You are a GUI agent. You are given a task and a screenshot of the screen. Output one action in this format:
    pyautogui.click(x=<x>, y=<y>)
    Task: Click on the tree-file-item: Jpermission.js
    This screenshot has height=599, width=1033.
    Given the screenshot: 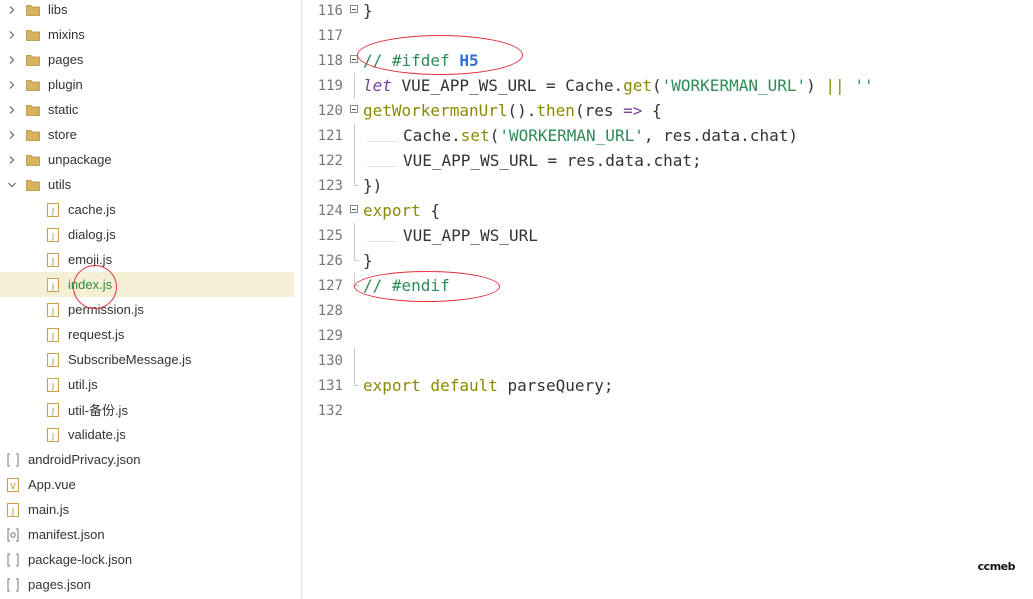 What is the action you would take?
    pyautogui.click(x=147, y=309)
    